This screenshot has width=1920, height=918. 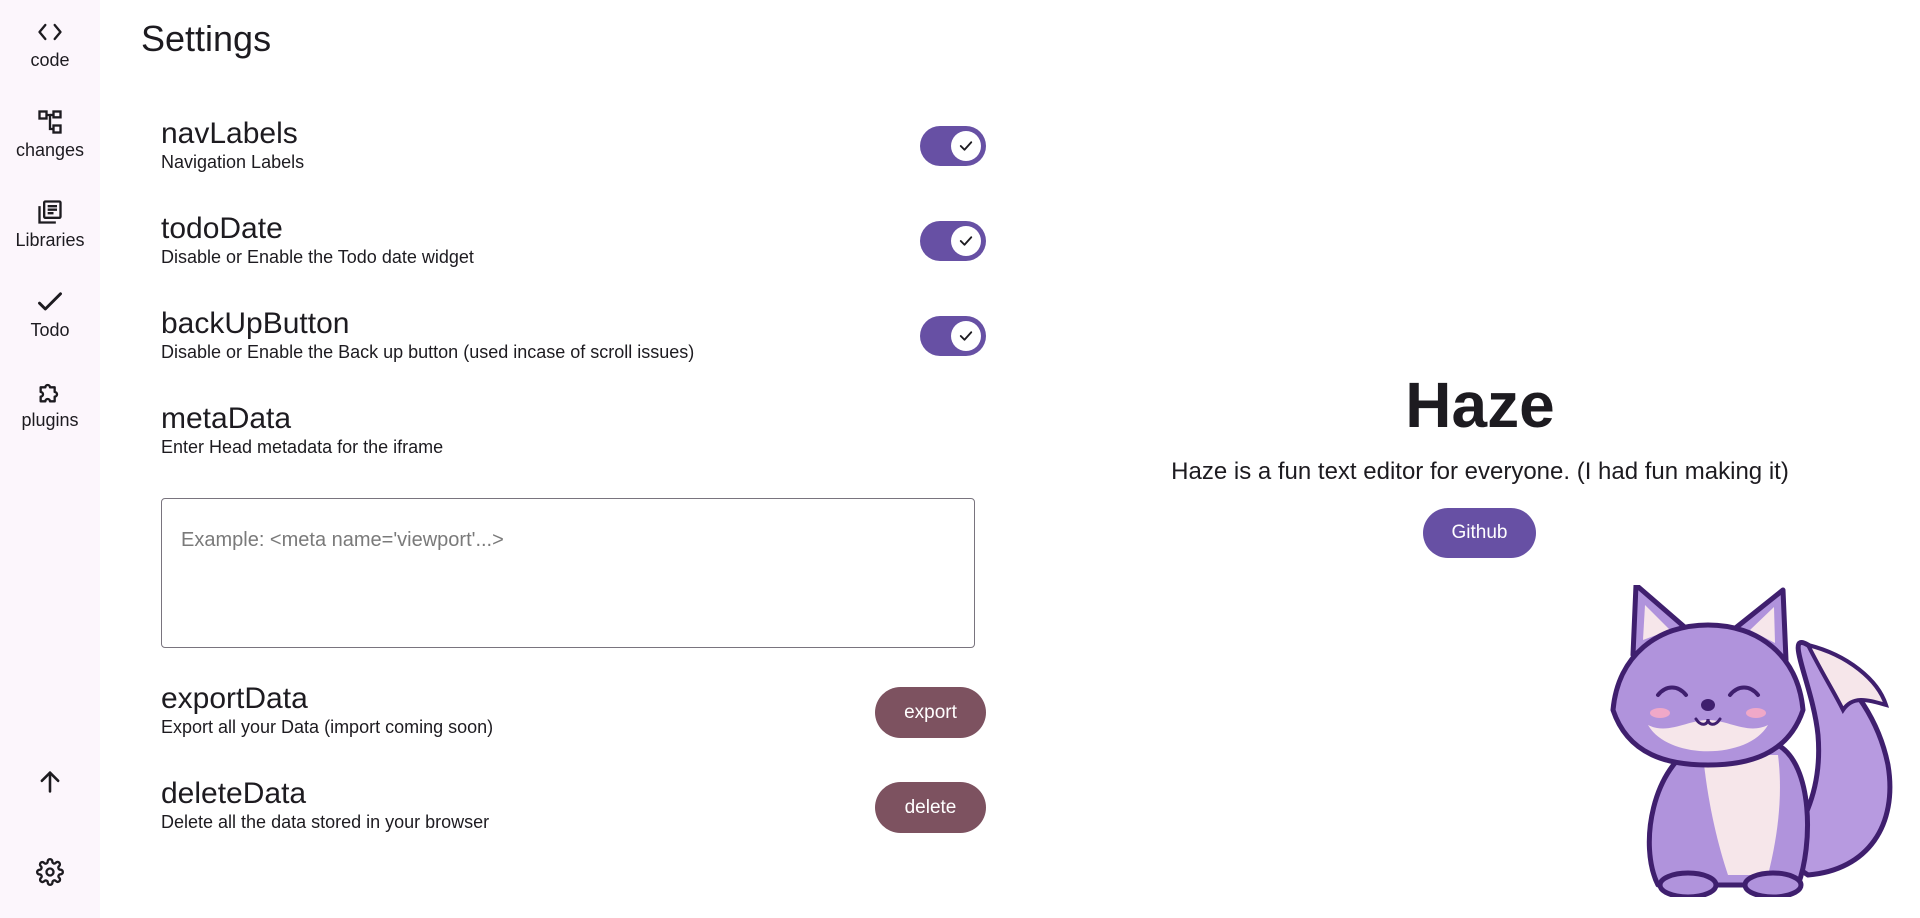 I want to click on nav-label-libraries: Libraries, so click(x=50, y=240).